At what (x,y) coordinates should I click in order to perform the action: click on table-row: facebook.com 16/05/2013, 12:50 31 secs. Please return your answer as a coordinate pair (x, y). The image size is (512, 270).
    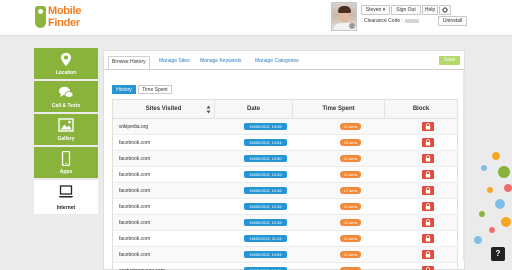
    Looking at the image, I should click on (285, 159).